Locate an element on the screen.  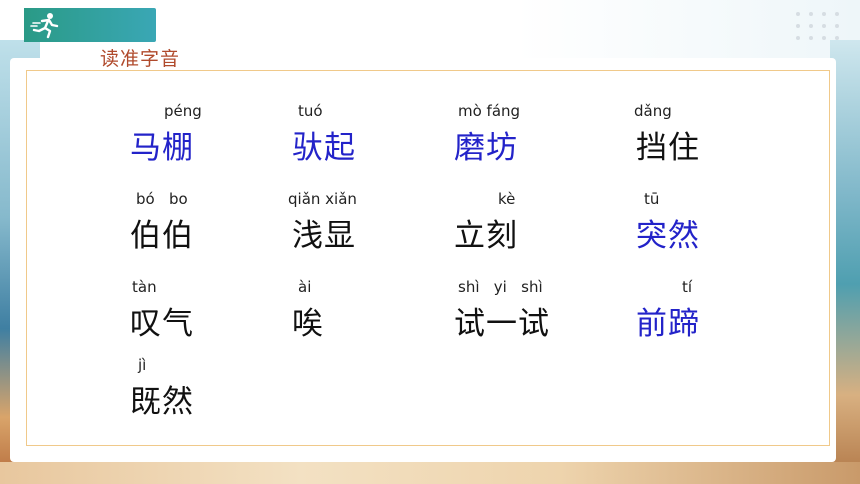
word-pinyin: shì yi shì is located at coordinates (500, 287).